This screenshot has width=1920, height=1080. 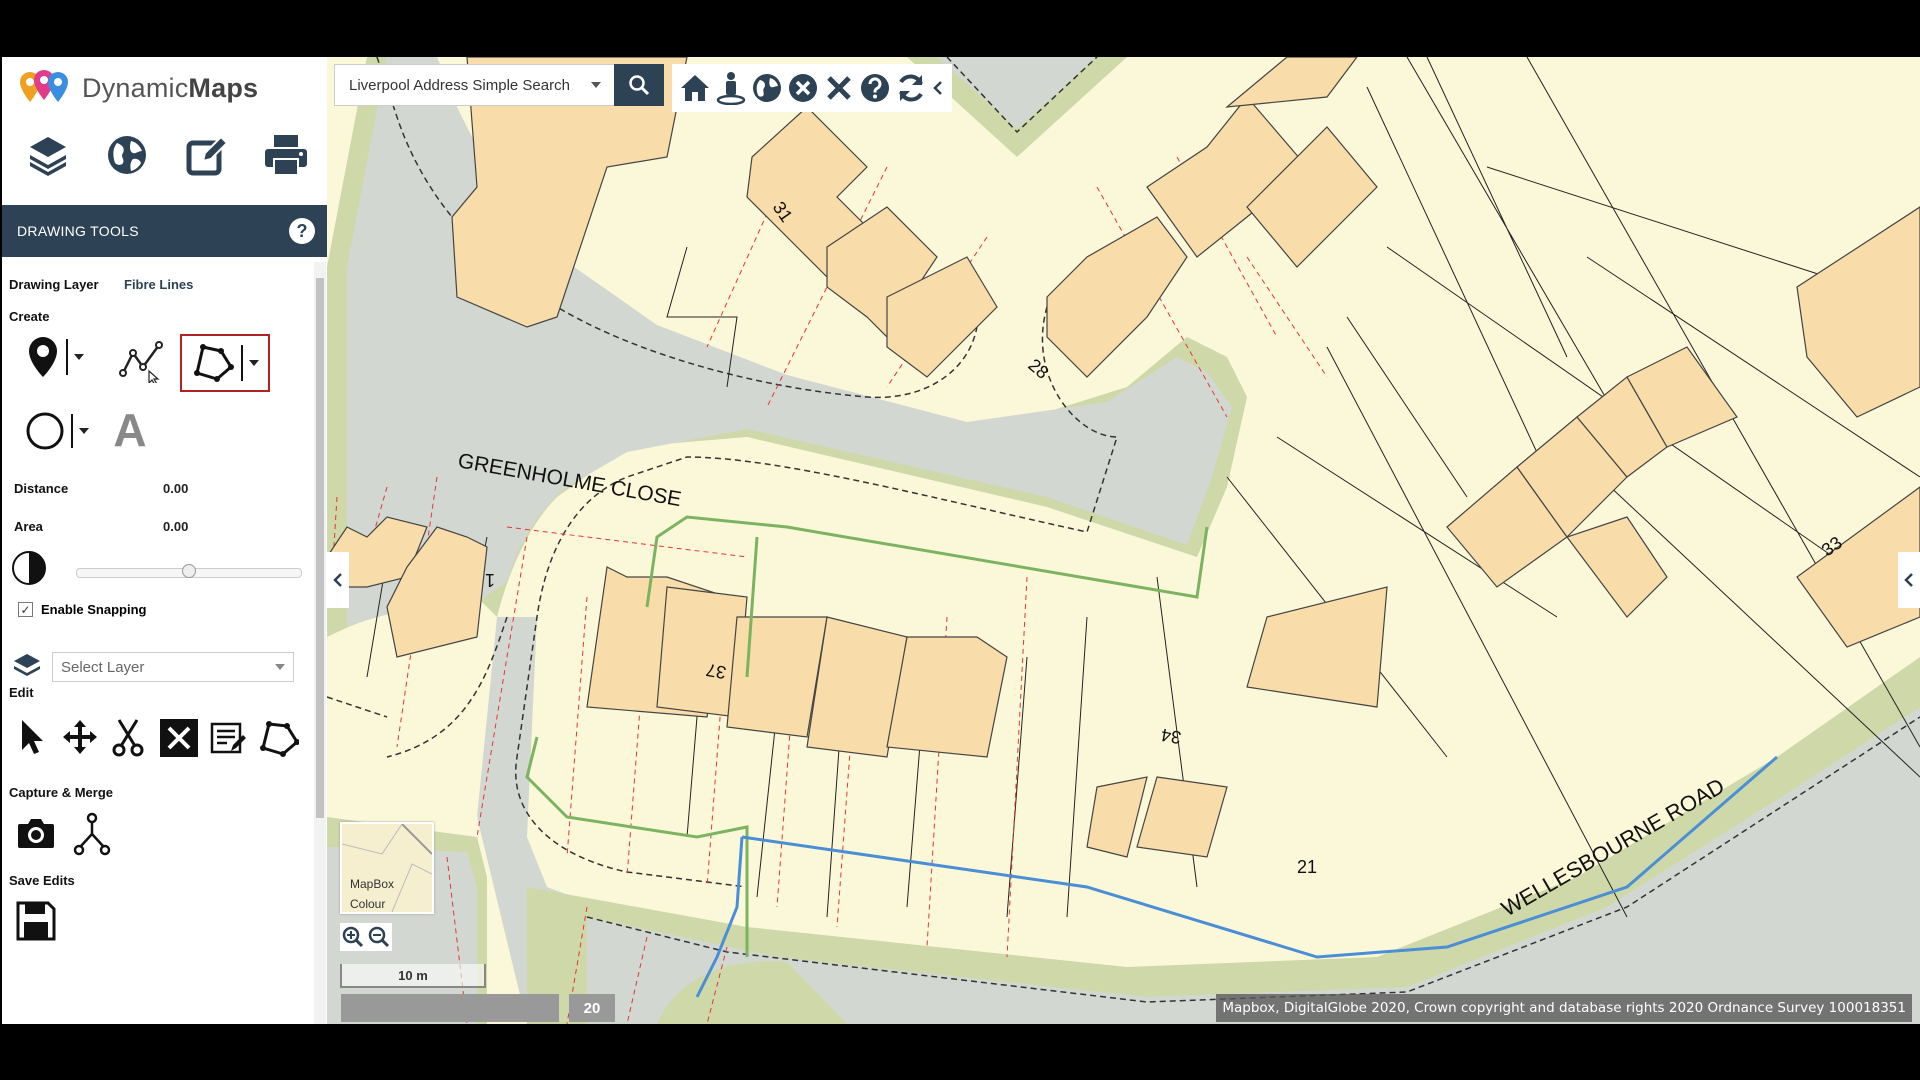 What do you see at coordinates (127, 155) in the screenshot?
I see `globe-icon` at bounding box center [127, 155].